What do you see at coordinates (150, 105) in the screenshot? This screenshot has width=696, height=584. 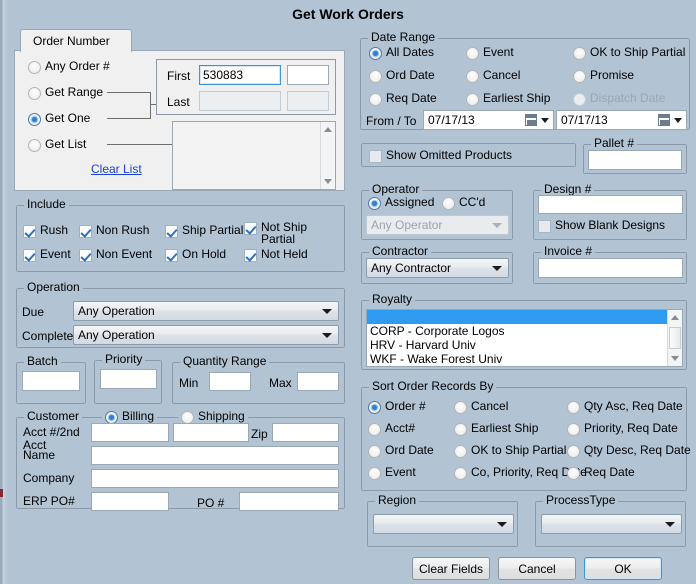 I see `connector-line` at bounding box center [150, 105].